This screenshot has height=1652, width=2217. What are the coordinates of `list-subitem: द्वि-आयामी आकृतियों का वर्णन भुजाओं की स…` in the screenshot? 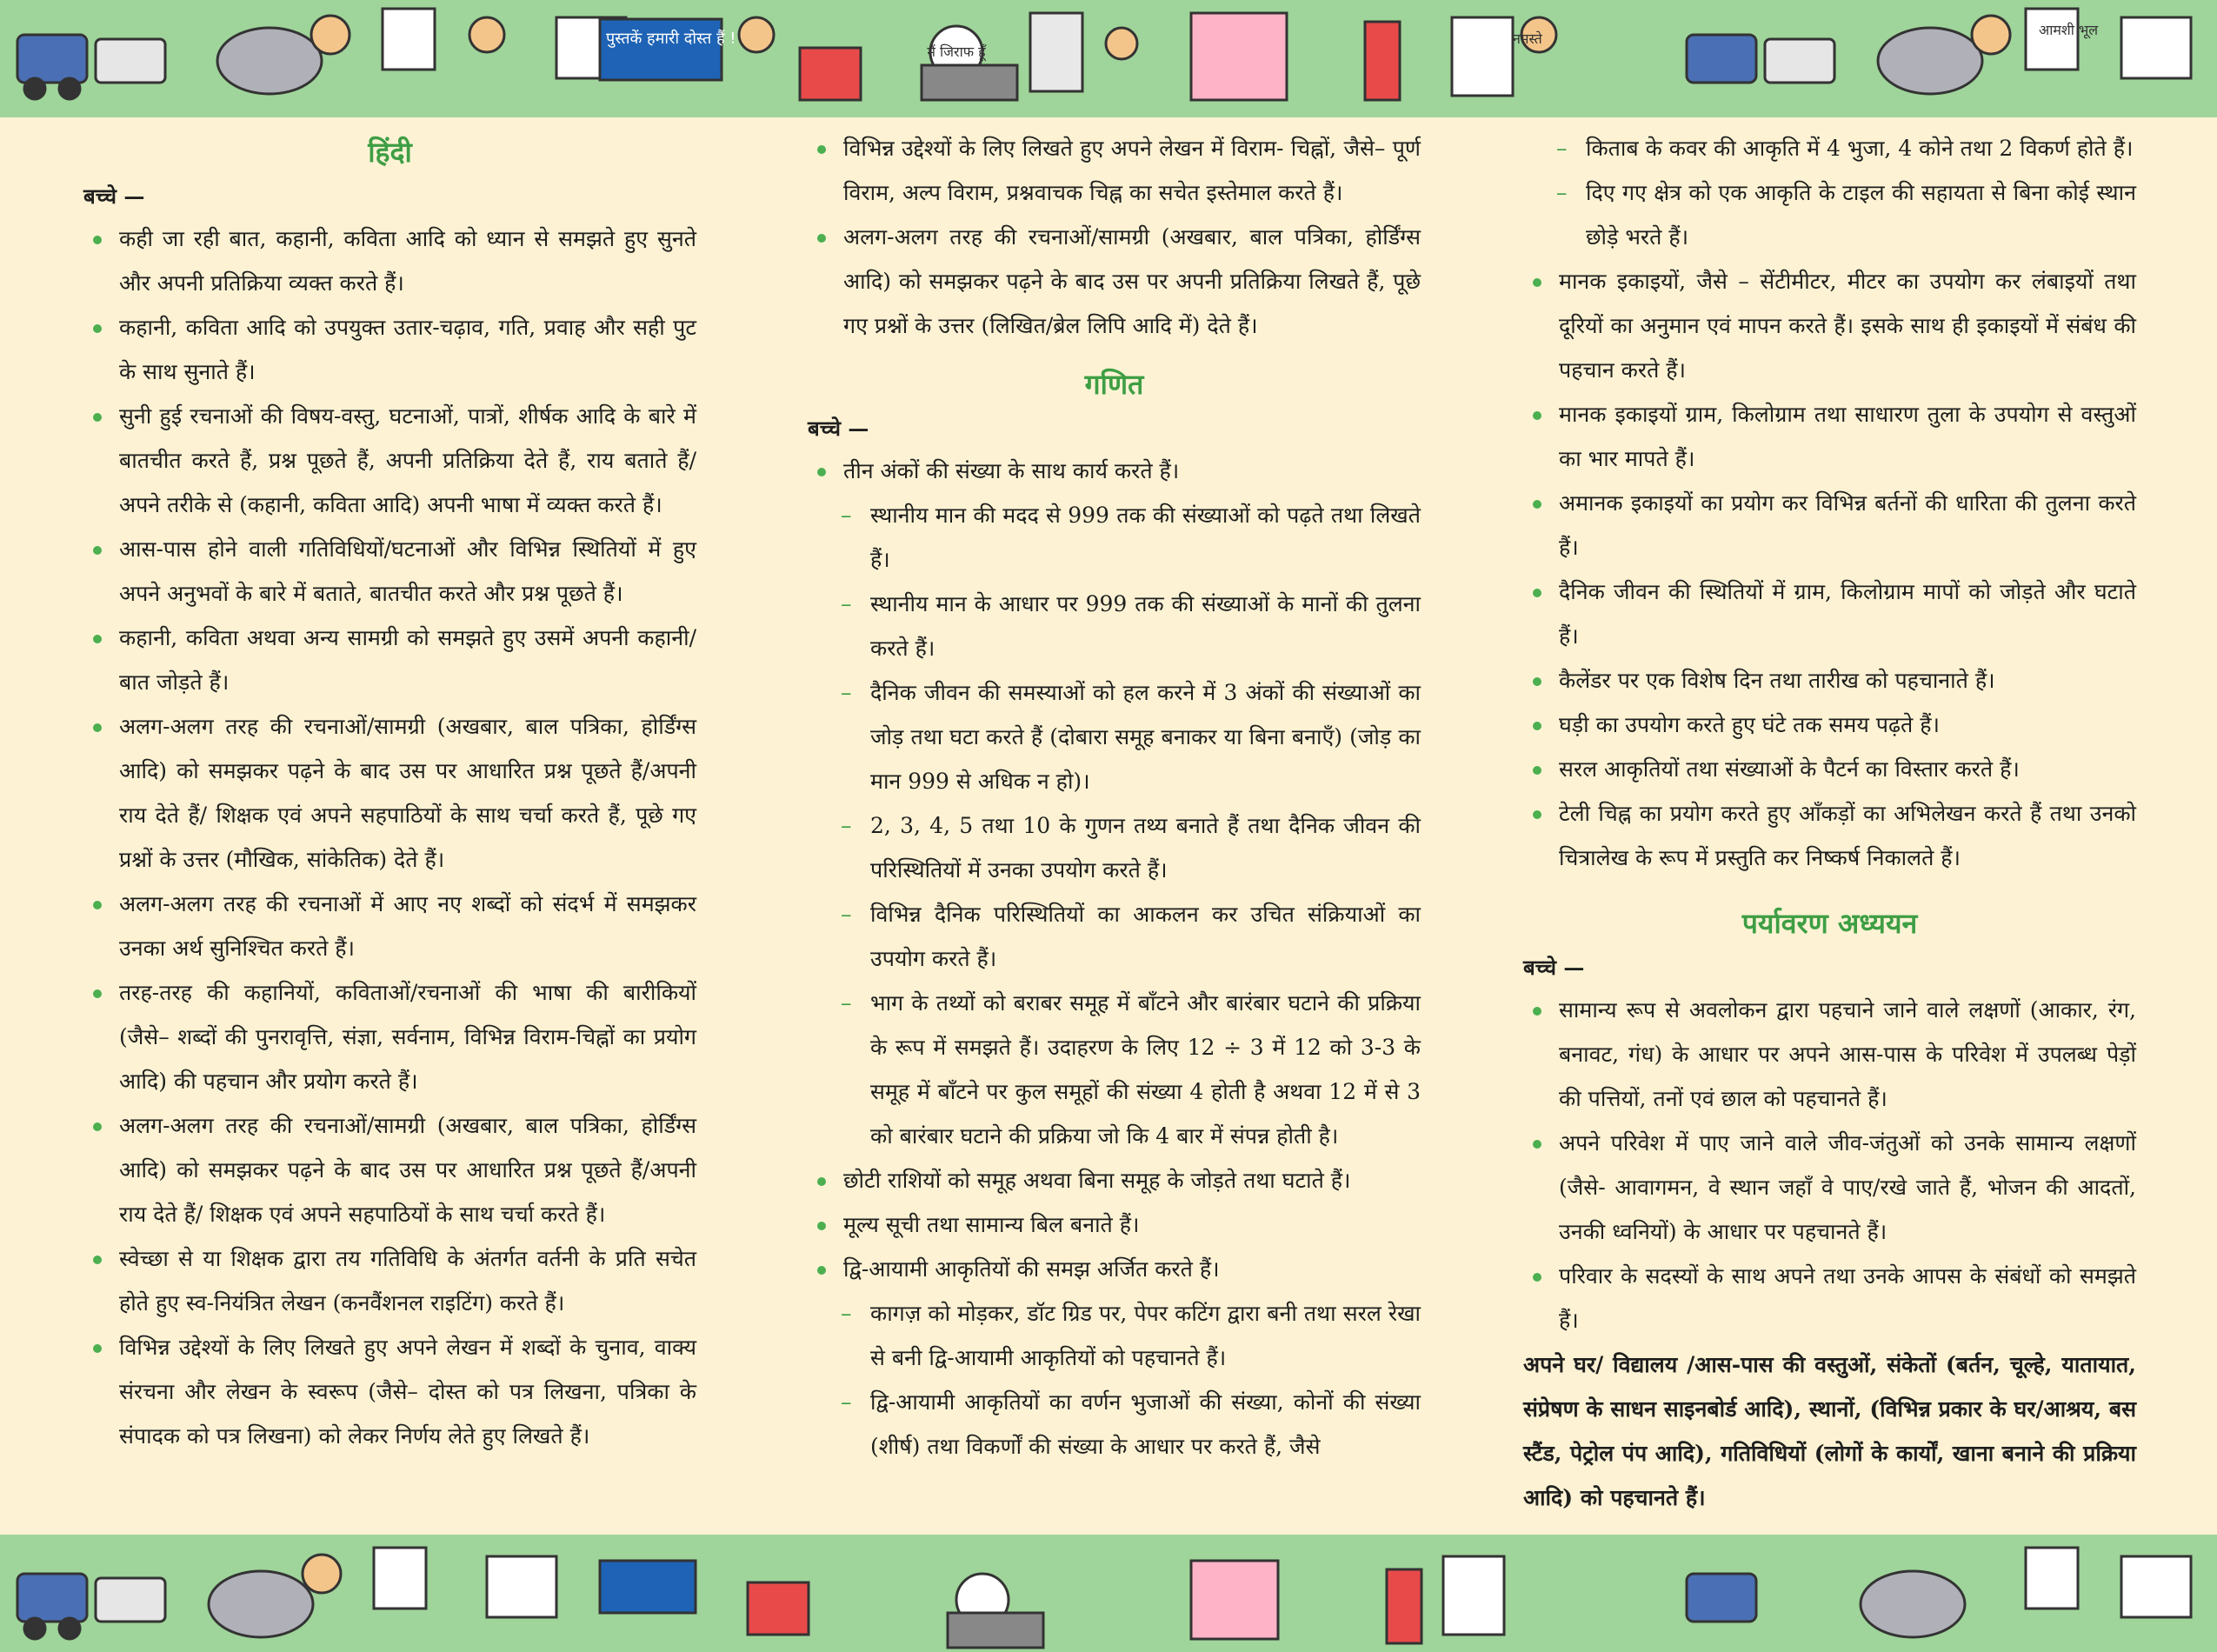 It's located at (1114, 1424).